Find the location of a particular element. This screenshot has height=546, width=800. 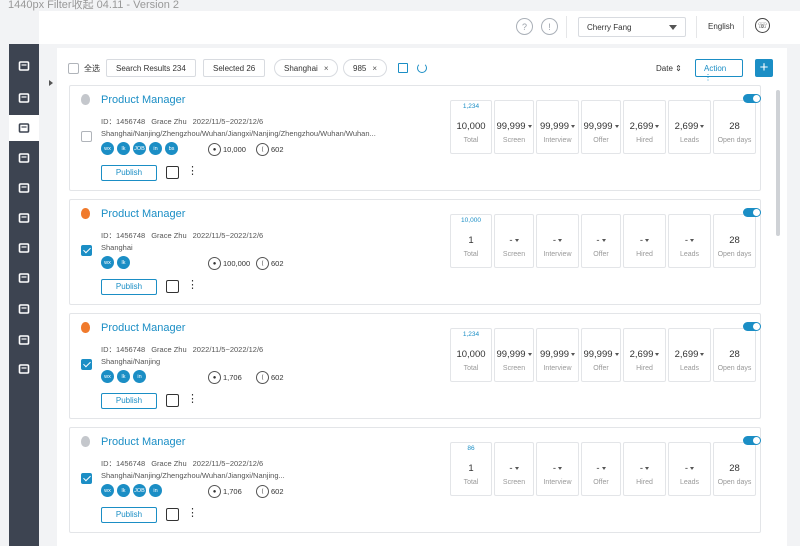

phone-icon: ☏ is located at coordinates (762, 25).